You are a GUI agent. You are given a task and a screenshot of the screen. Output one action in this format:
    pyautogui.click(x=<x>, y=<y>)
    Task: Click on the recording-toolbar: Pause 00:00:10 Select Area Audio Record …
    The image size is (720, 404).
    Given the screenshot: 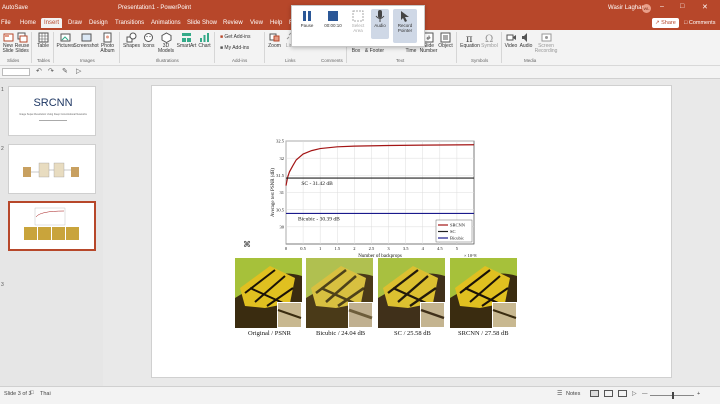 What is the action you would take?
    pyautogui.click(x=358, y=26)
    